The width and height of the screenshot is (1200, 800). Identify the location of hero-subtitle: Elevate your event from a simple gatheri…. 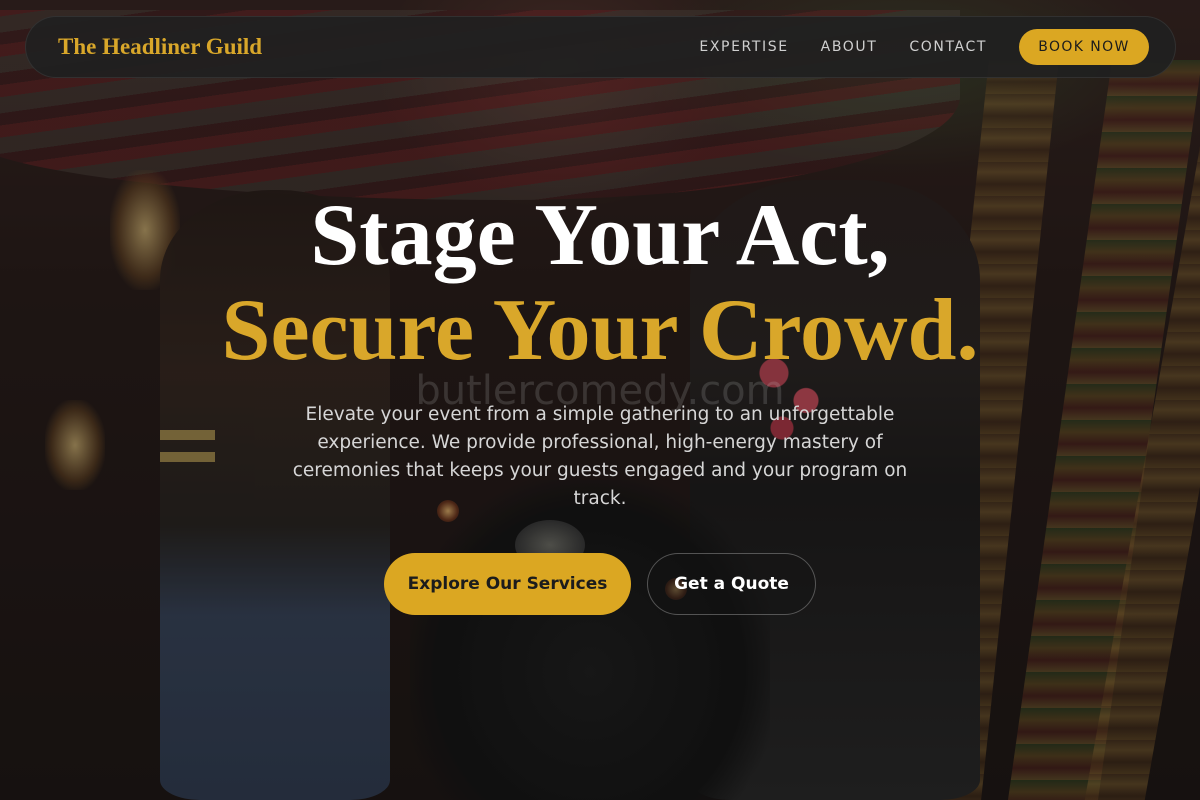
(600, 456).